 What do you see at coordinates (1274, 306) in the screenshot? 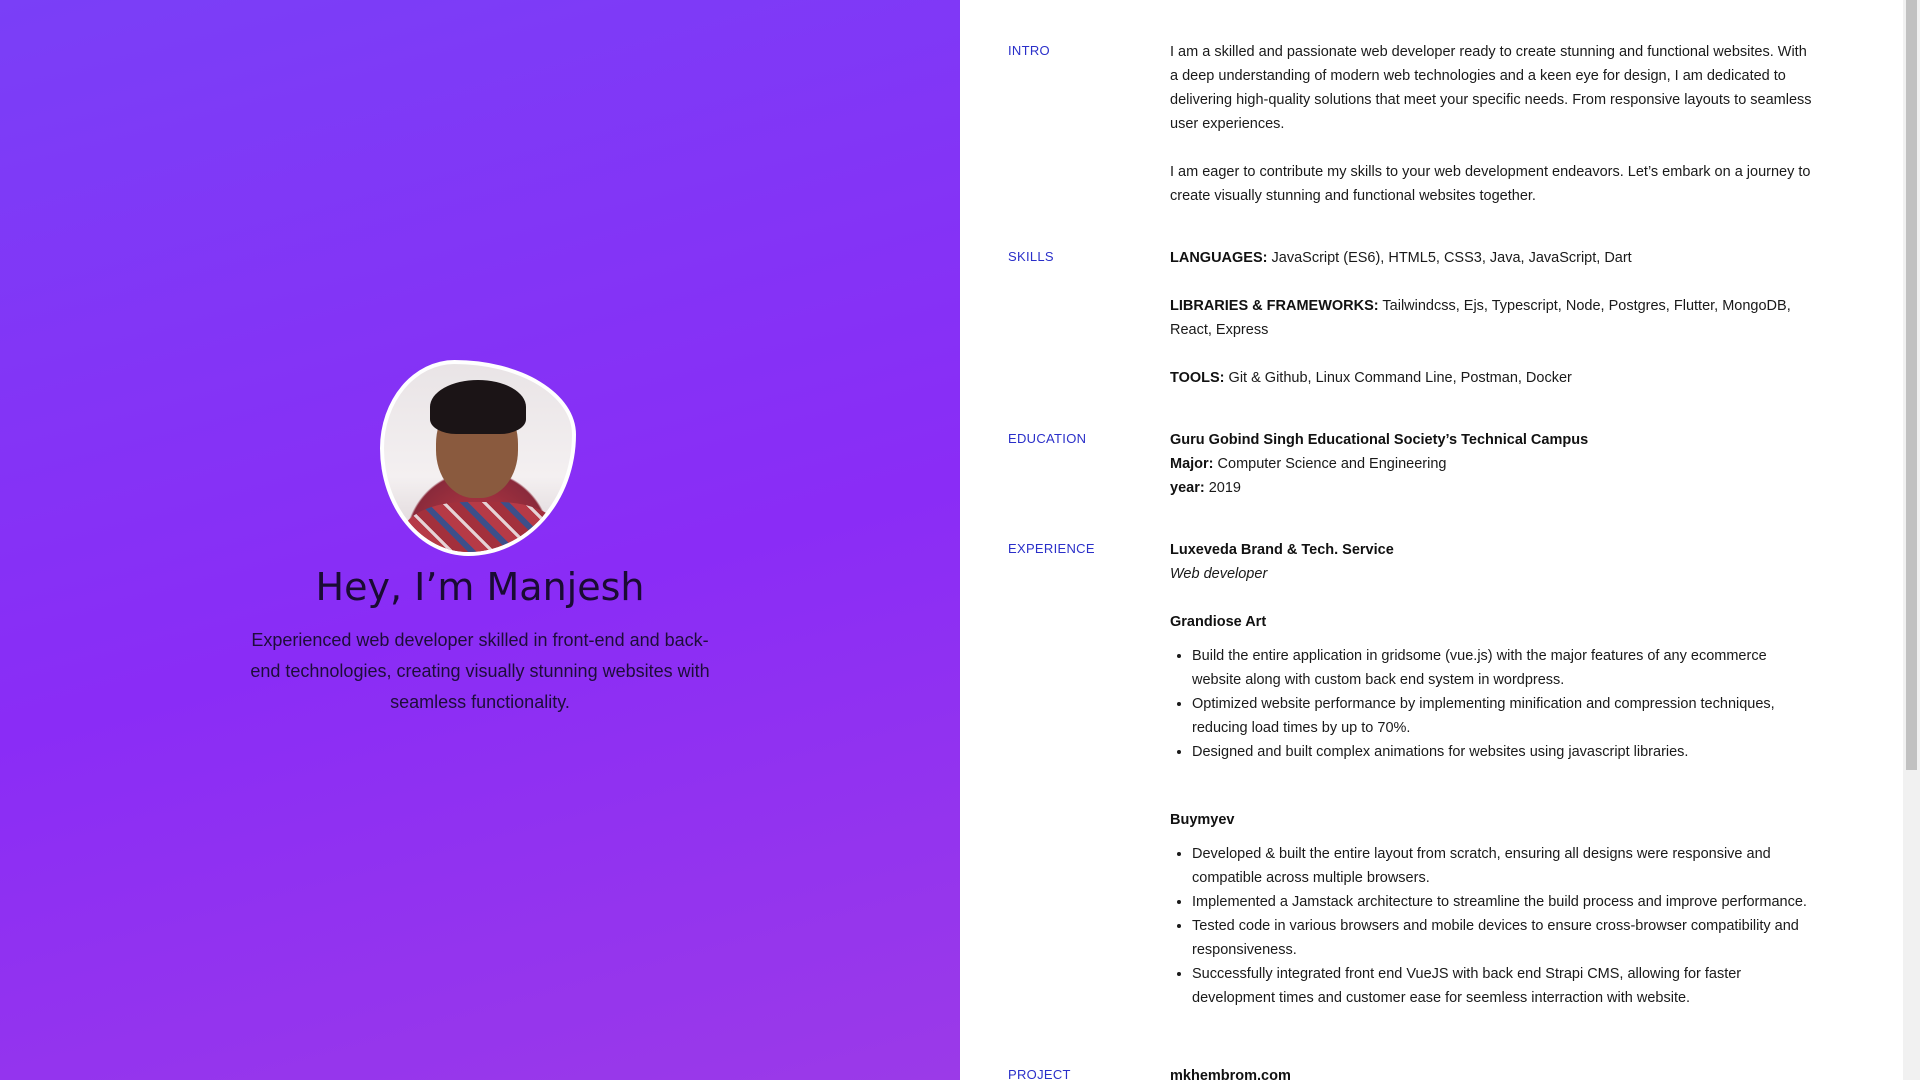
I see `skill-key: LIBRARIES & FRAMEWORKS:` at bounding box center [1274, 306].